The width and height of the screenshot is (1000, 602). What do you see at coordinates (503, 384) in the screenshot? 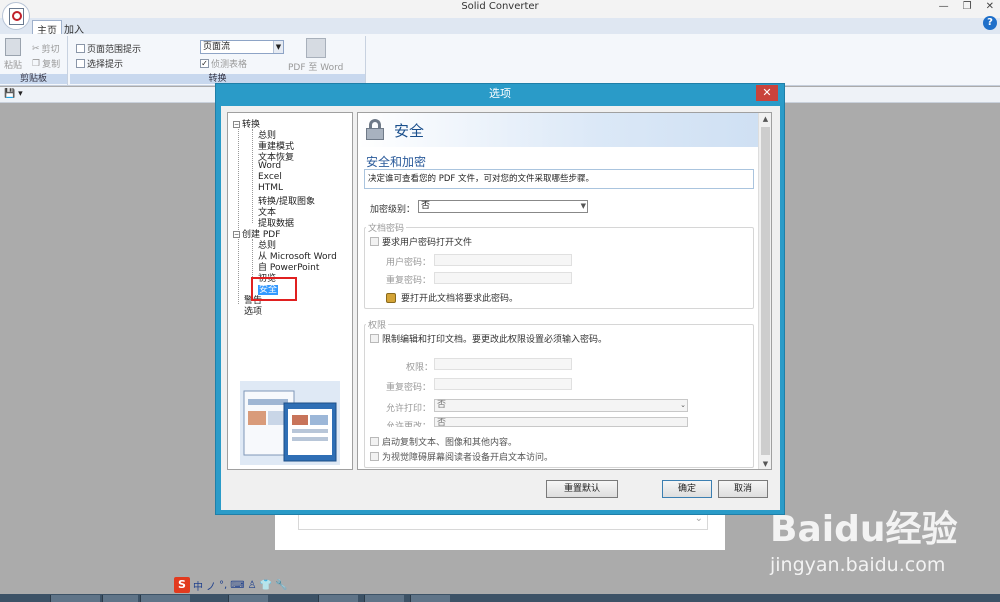
I see `repeat-password2-input` at bounding box center [503, 384].